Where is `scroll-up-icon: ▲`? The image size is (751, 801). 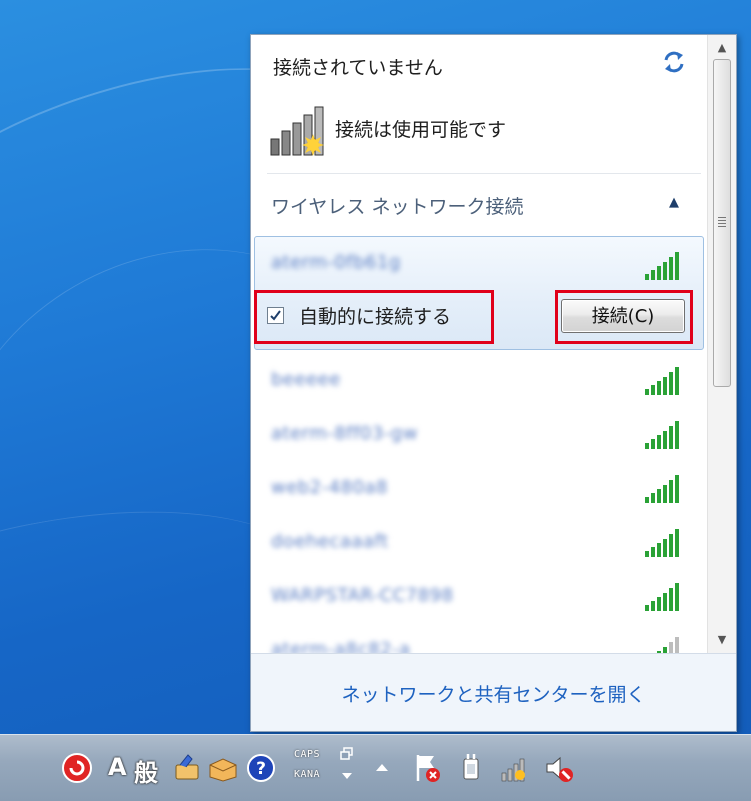
scroll-up-icon: ▲ is located at coordinates (722, 48).